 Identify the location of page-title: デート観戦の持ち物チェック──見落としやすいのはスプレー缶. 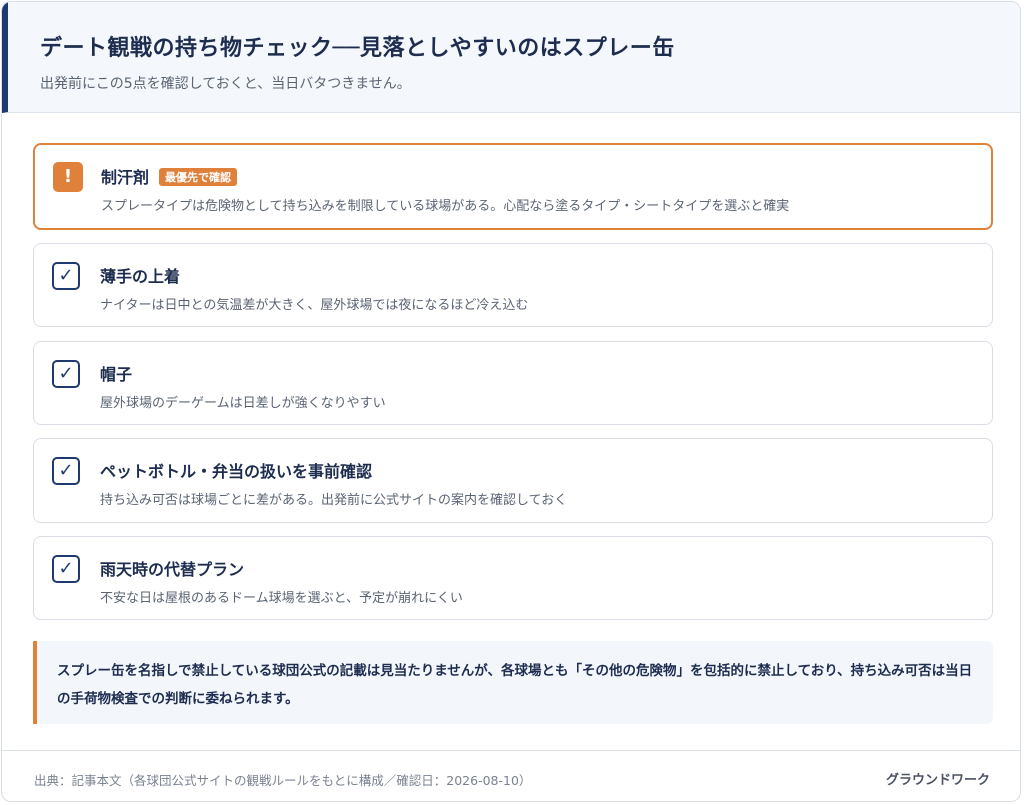
(357, 48).